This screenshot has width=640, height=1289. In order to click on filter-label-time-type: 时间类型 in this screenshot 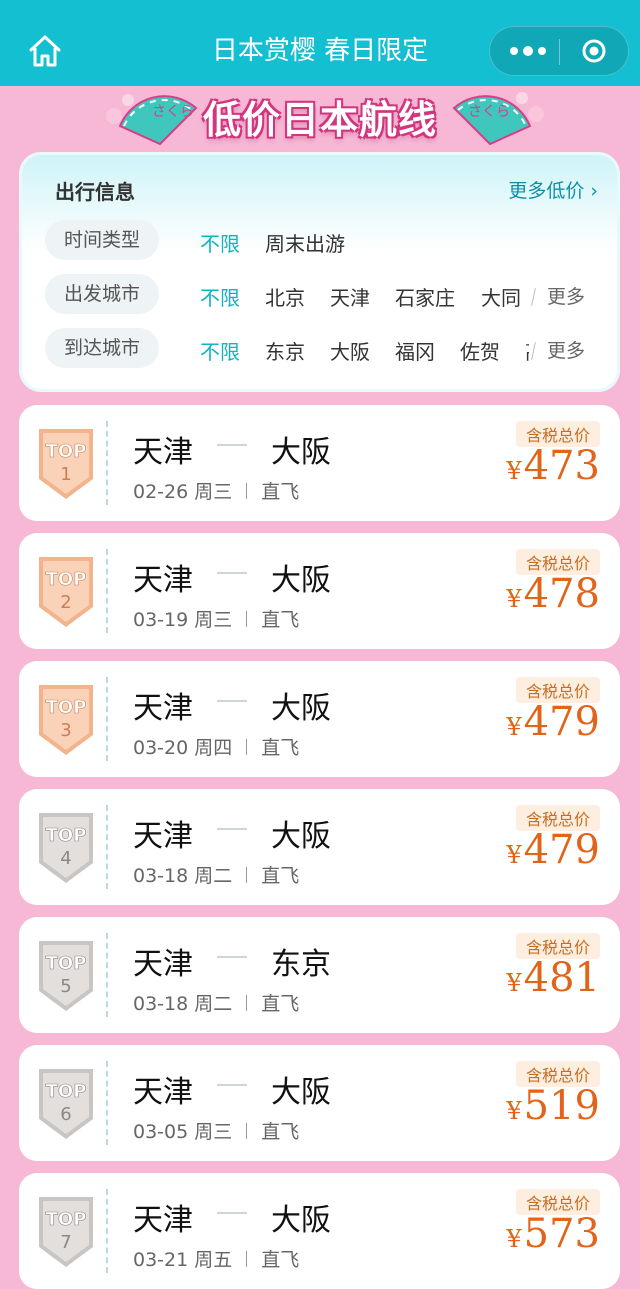, I will do `click(102, 240)`.